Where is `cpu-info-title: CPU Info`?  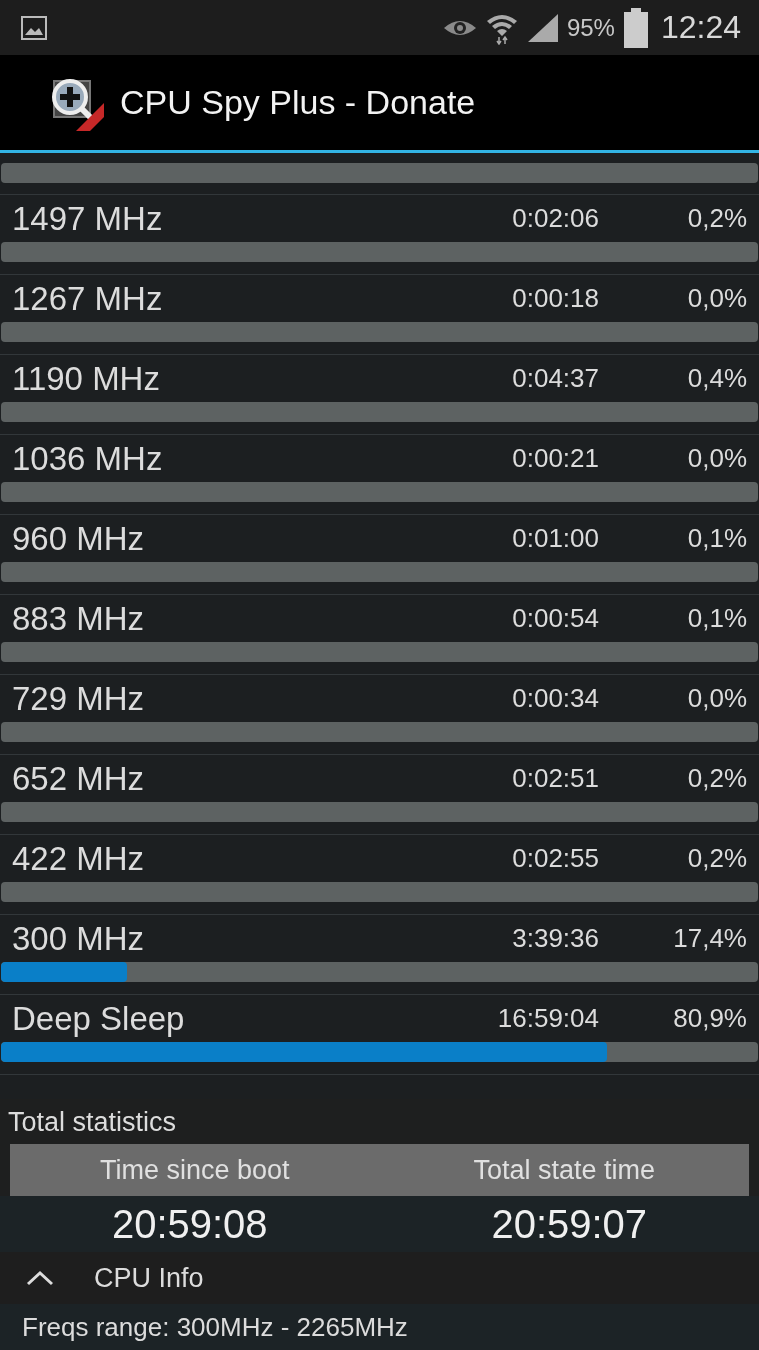
cpu-info-title: CPU Info is located at coordinates (149, 1278).